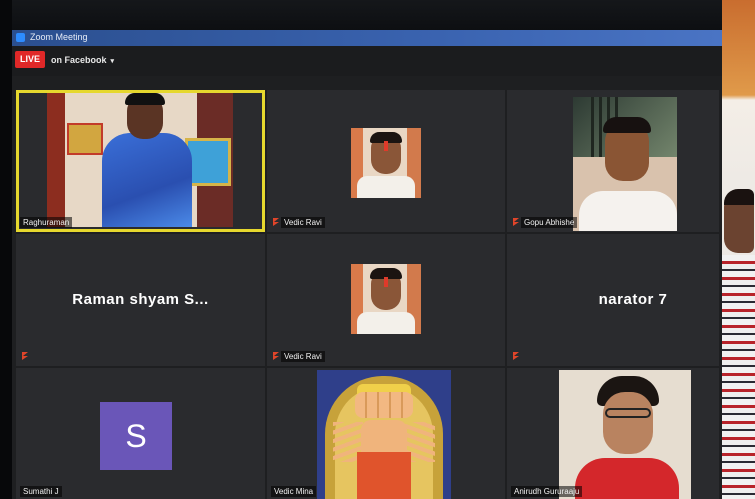 This screenshot has width=755, height=499. I want to click on participant-tile-vedic-mina: Vedic Mina, so click(386, 433).